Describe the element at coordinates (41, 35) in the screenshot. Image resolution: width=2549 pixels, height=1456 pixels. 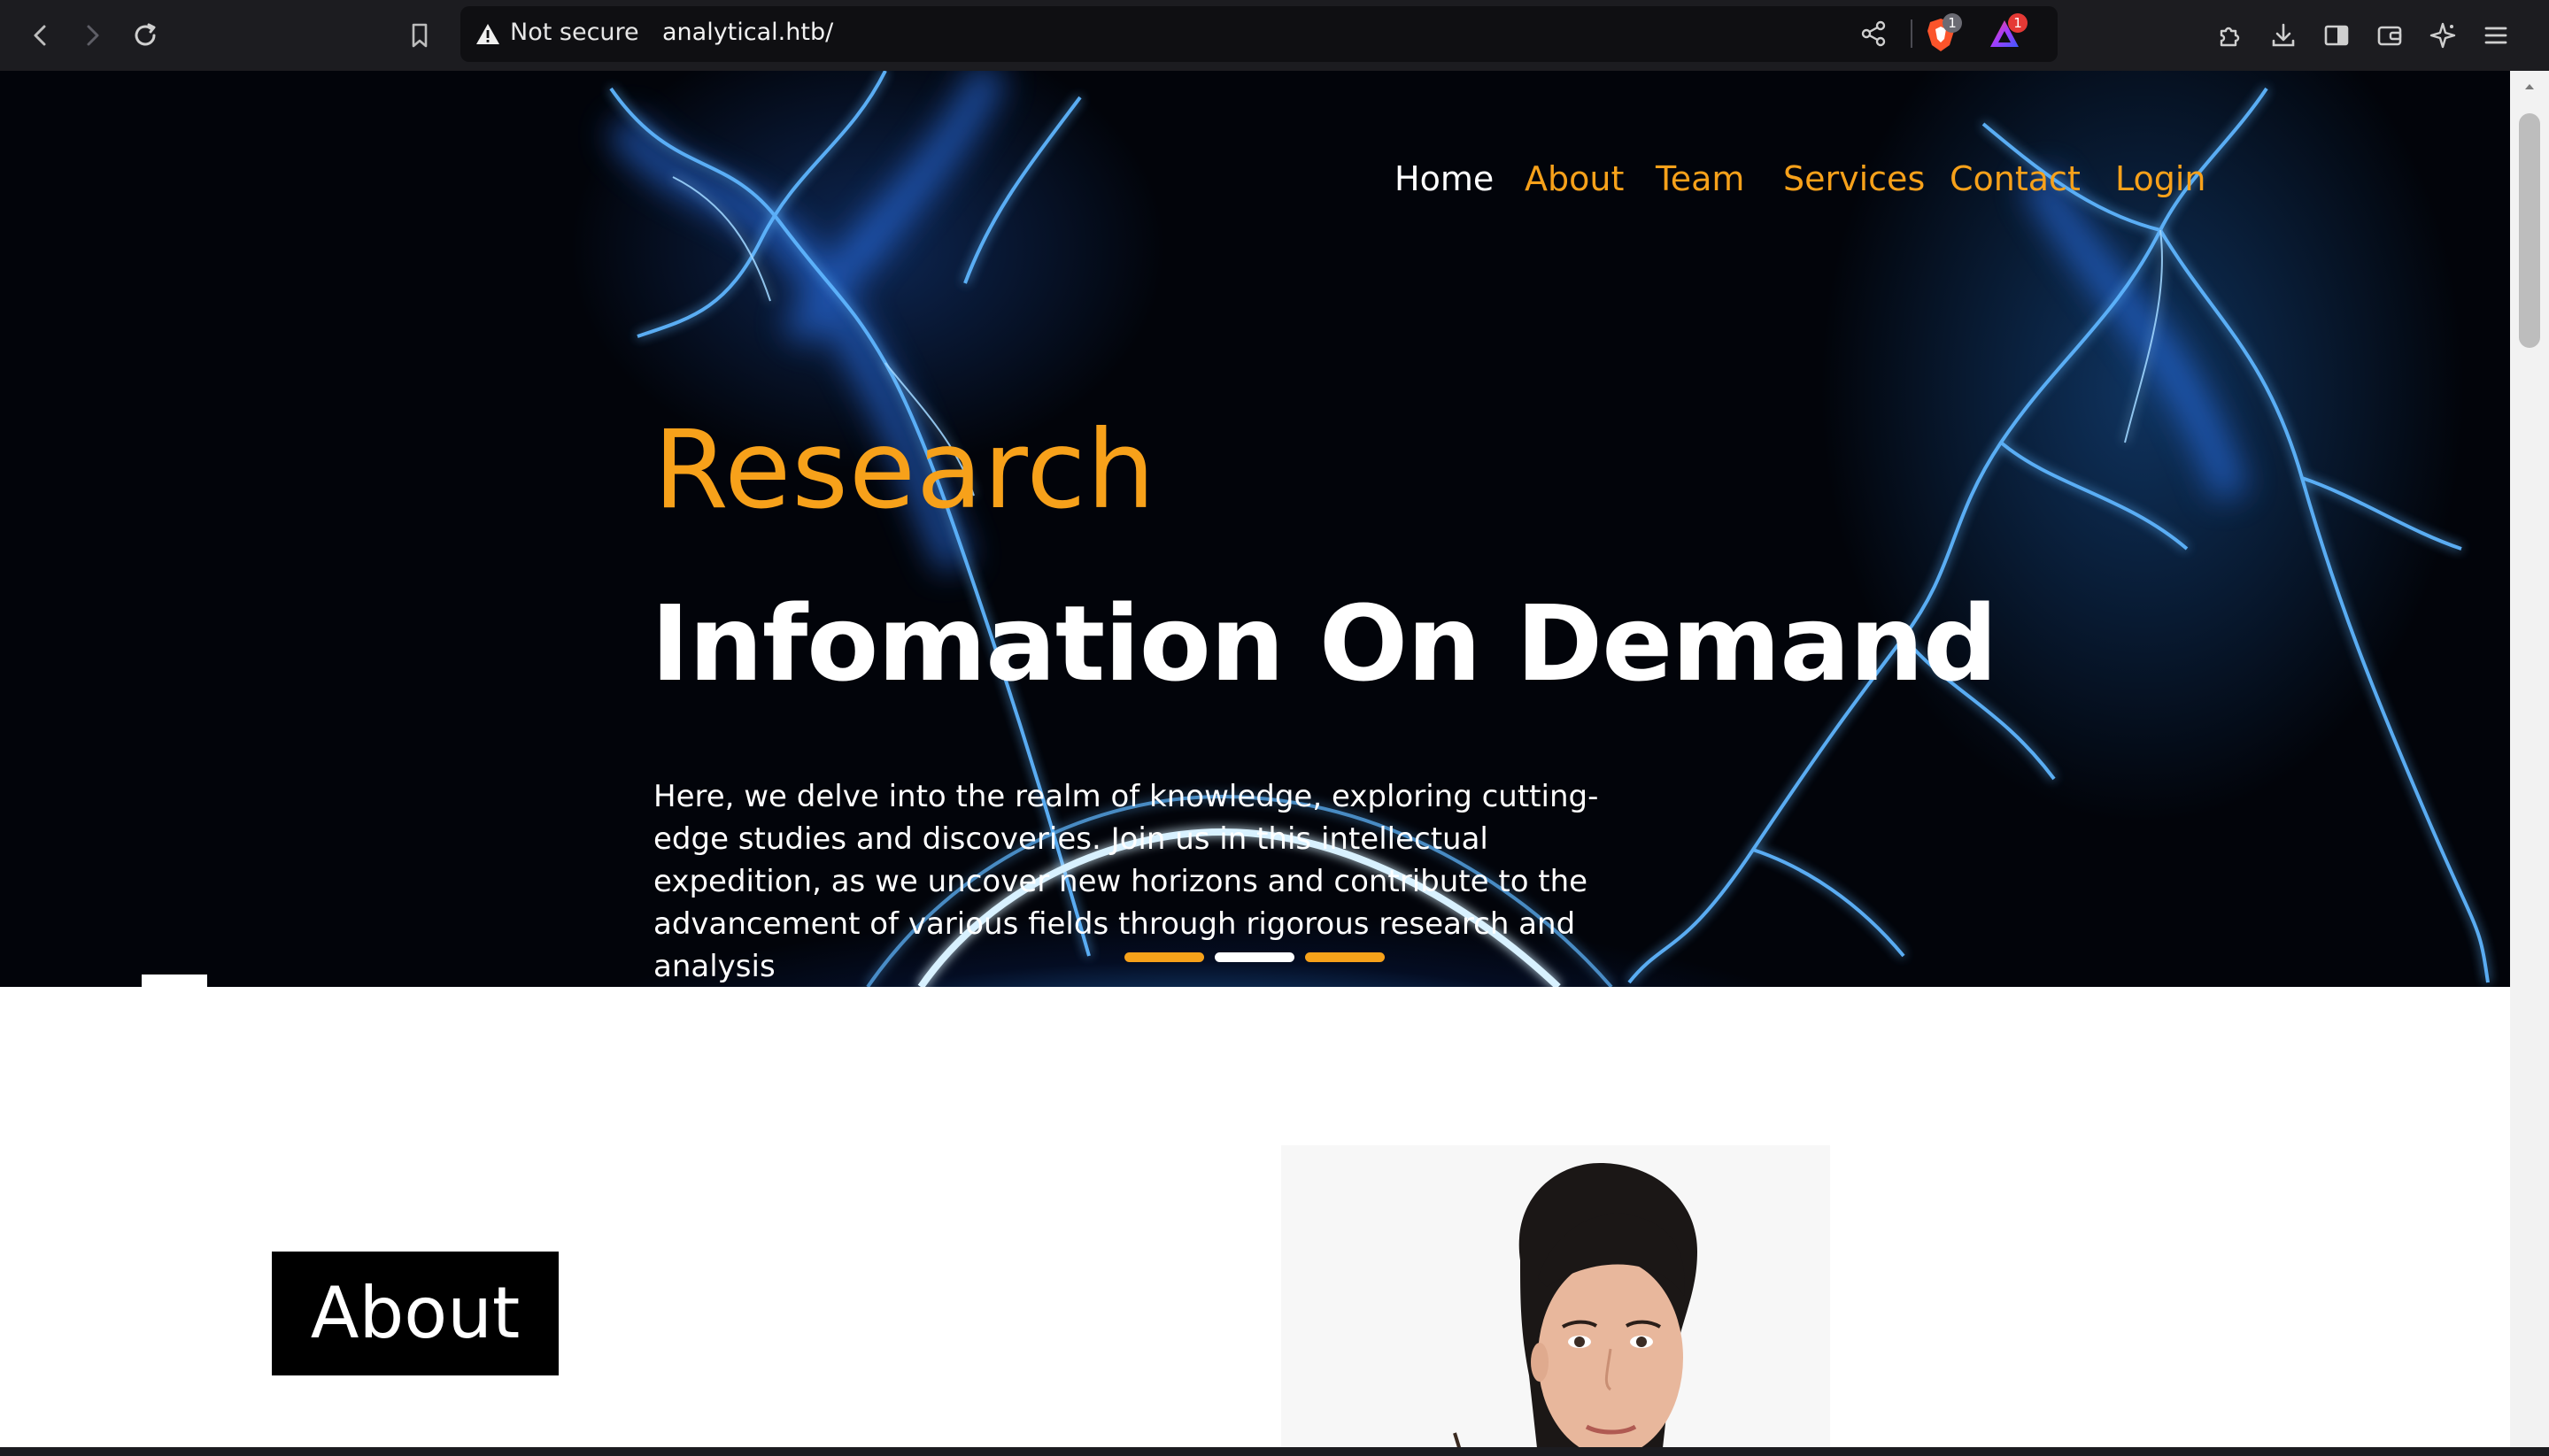
I see `back-arrow-icon` at that location.